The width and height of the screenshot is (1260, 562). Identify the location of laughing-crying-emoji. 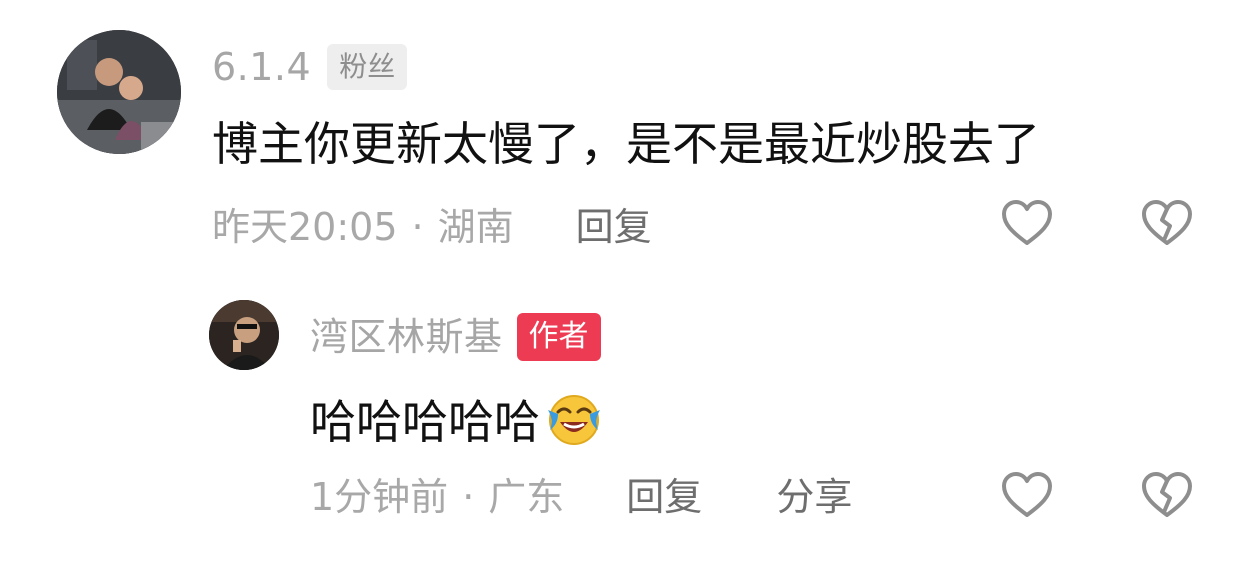
(574, 418).